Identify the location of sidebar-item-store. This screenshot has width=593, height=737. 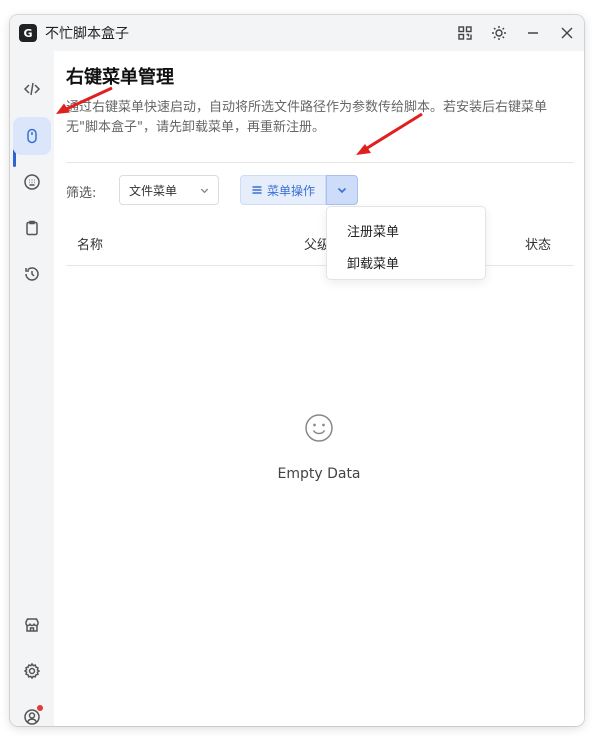
(32, 625).